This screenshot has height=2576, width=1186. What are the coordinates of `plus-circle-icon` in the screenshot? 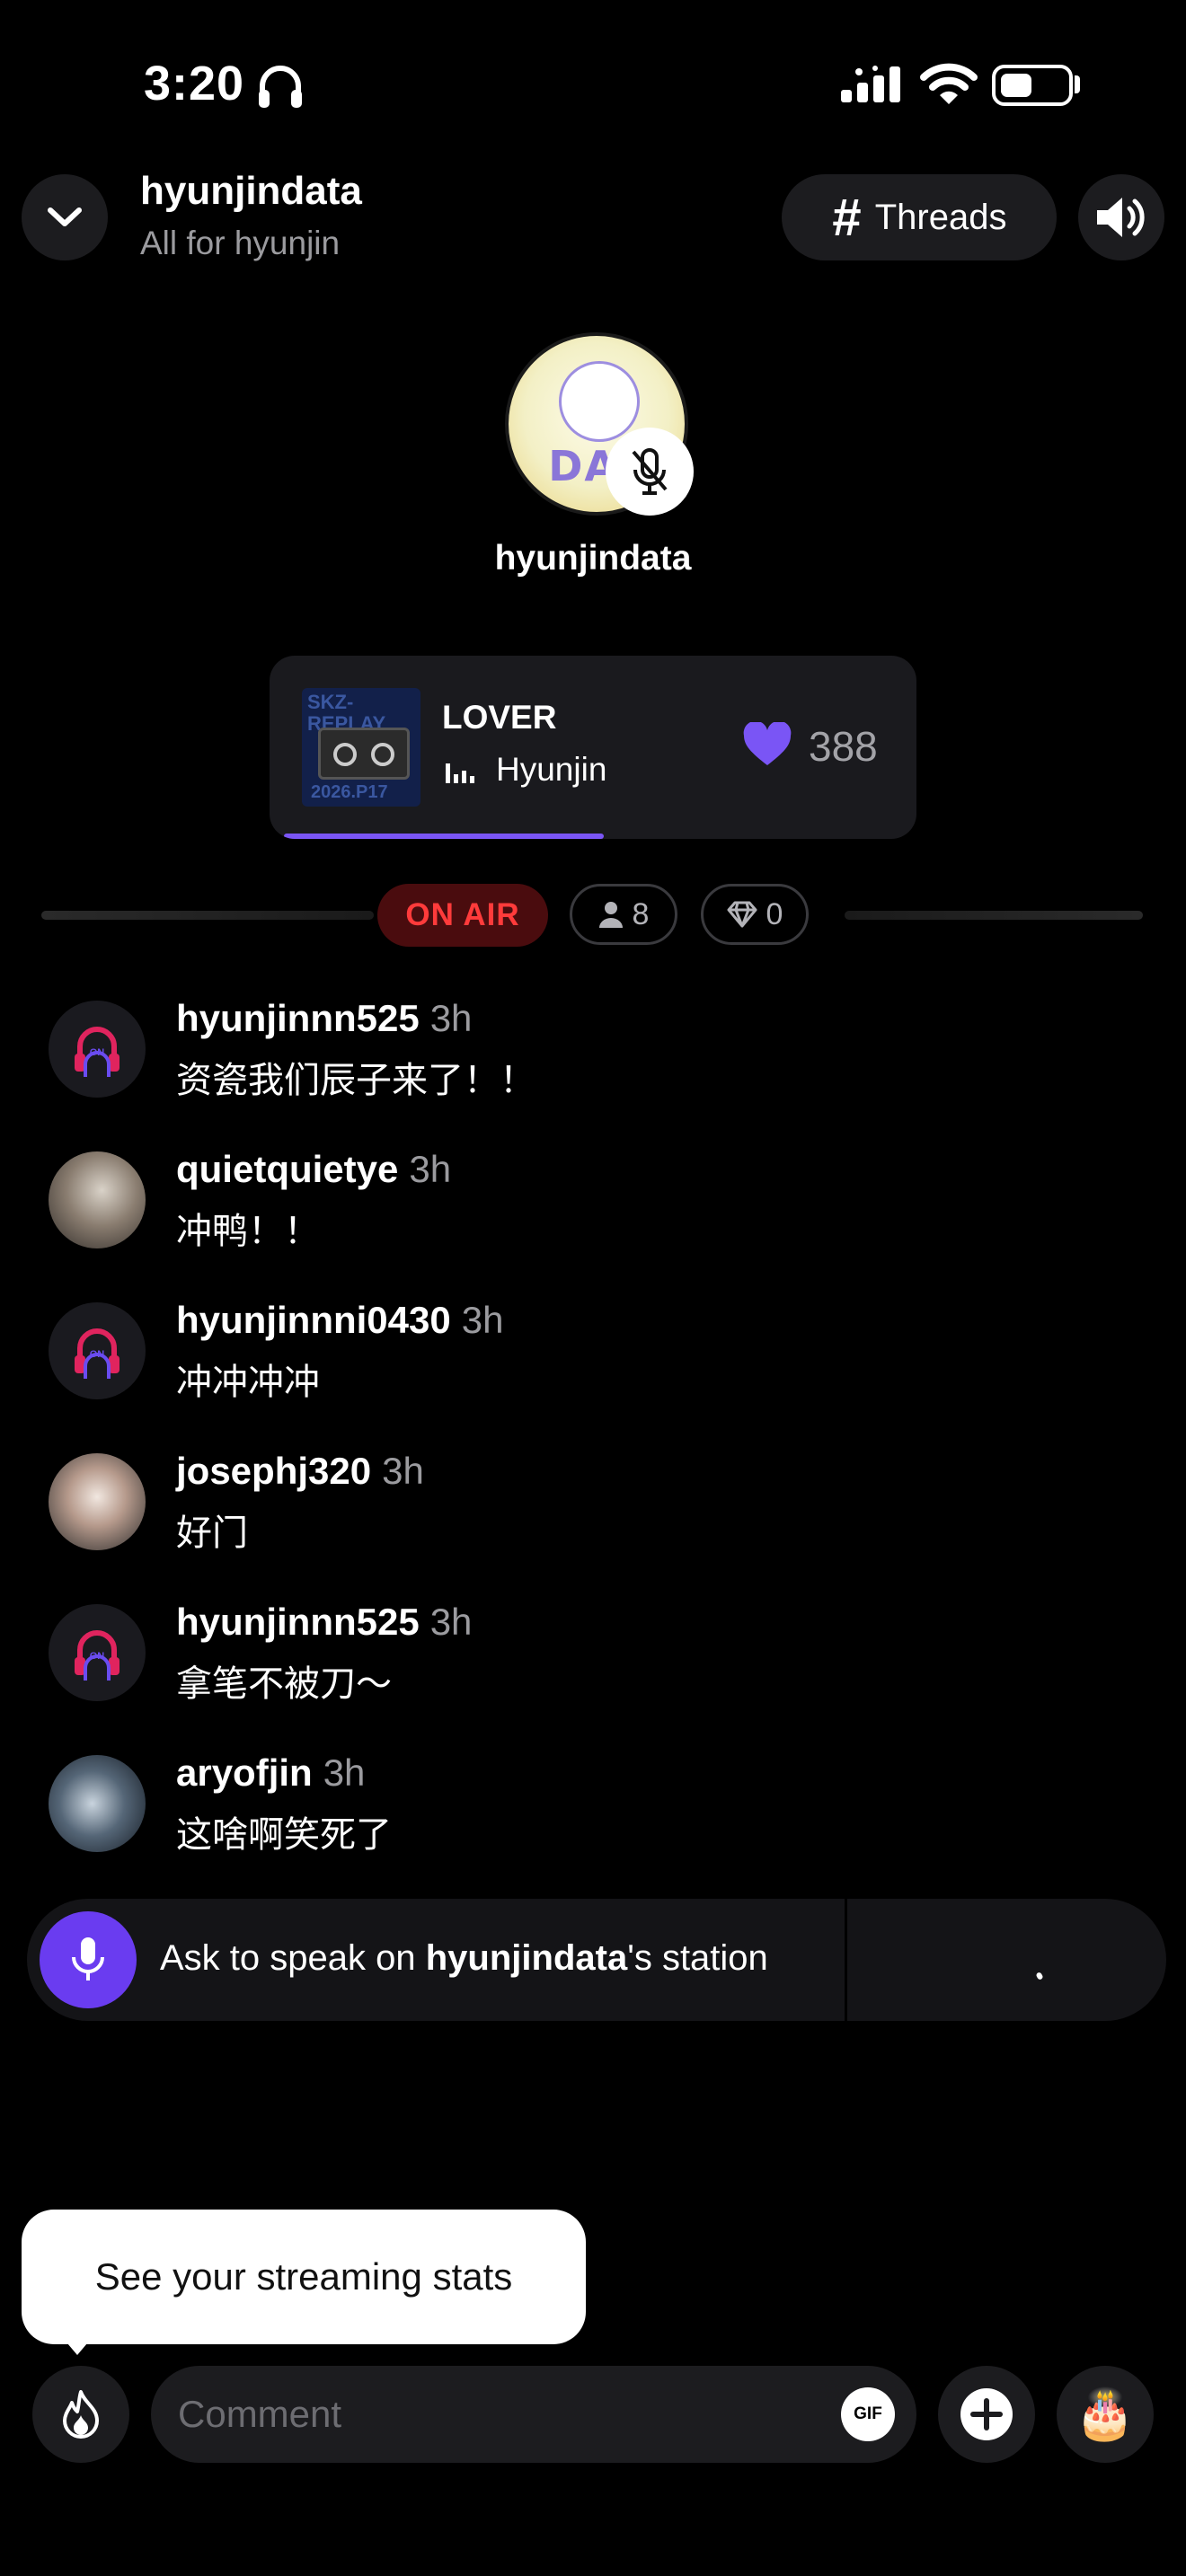 It's located at (986, 2414).